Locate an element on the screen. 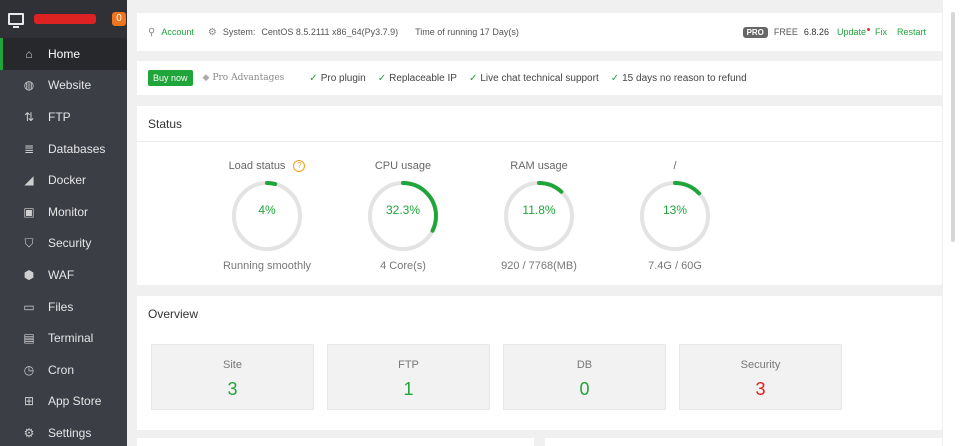 The image size is (960, 446). sidebar-item-monitor: ▣ Monitor is located at coordinates (63, 212).